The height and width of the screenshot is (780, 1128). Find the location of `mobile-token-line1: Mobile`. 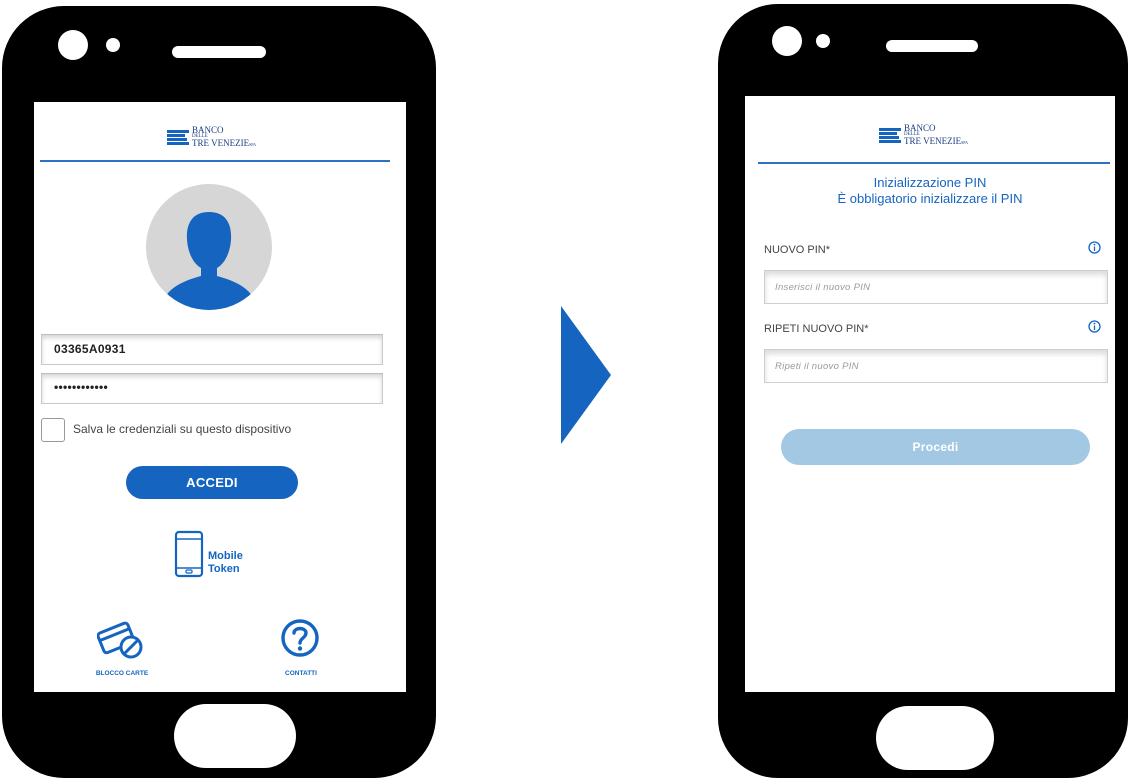

mobile-token-line1: Mobile is located at coordinates (225, 556).